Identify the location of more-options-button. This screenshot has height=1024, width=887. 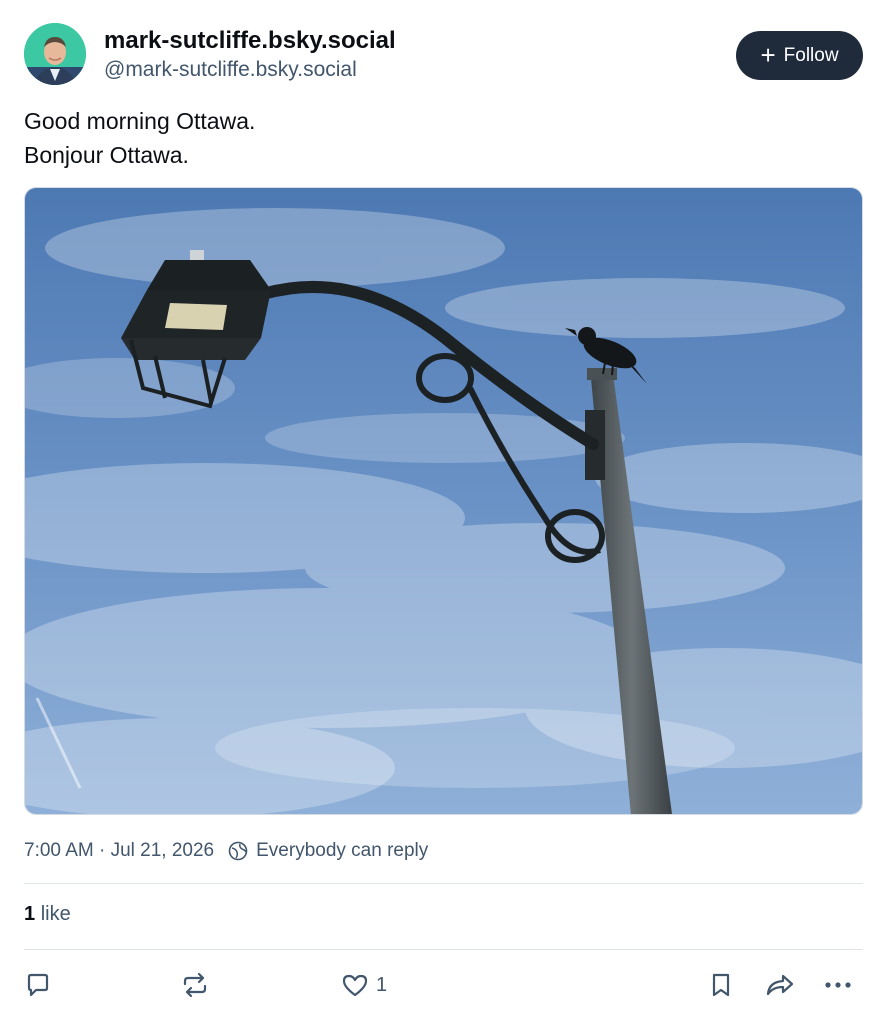
(839, 985).